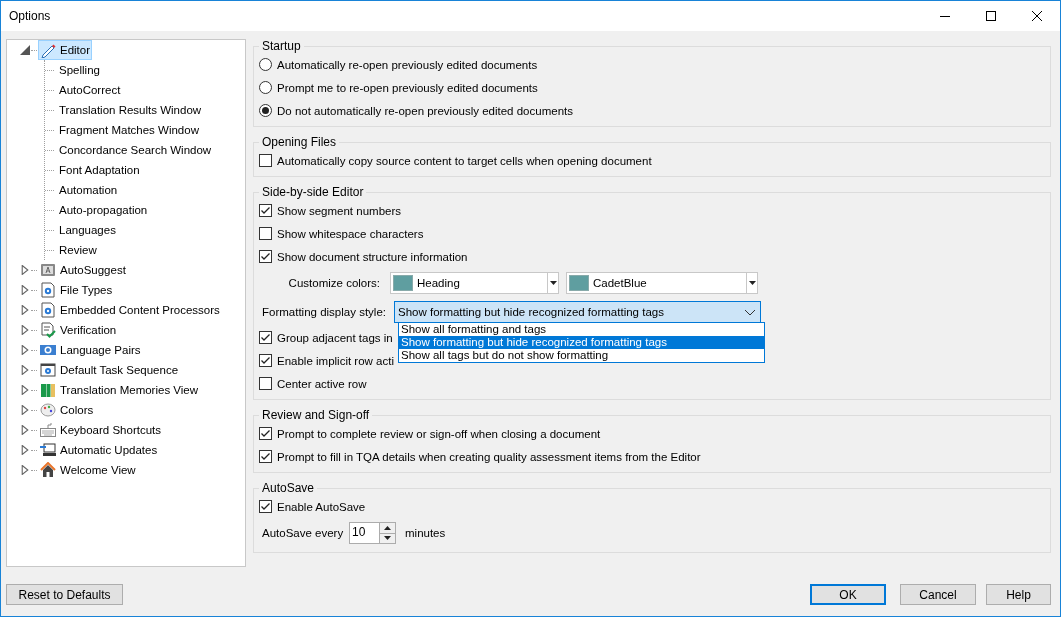 The image size is (1061, 617). I want to click on tree-item: Translation Results Window, so click(130, 110).